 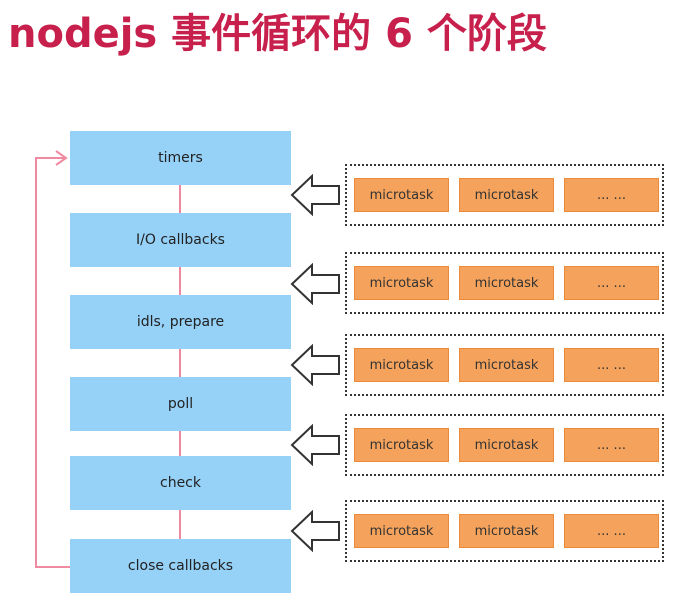 I want to click on phase-timers: timers, so click(x=180, y=158).